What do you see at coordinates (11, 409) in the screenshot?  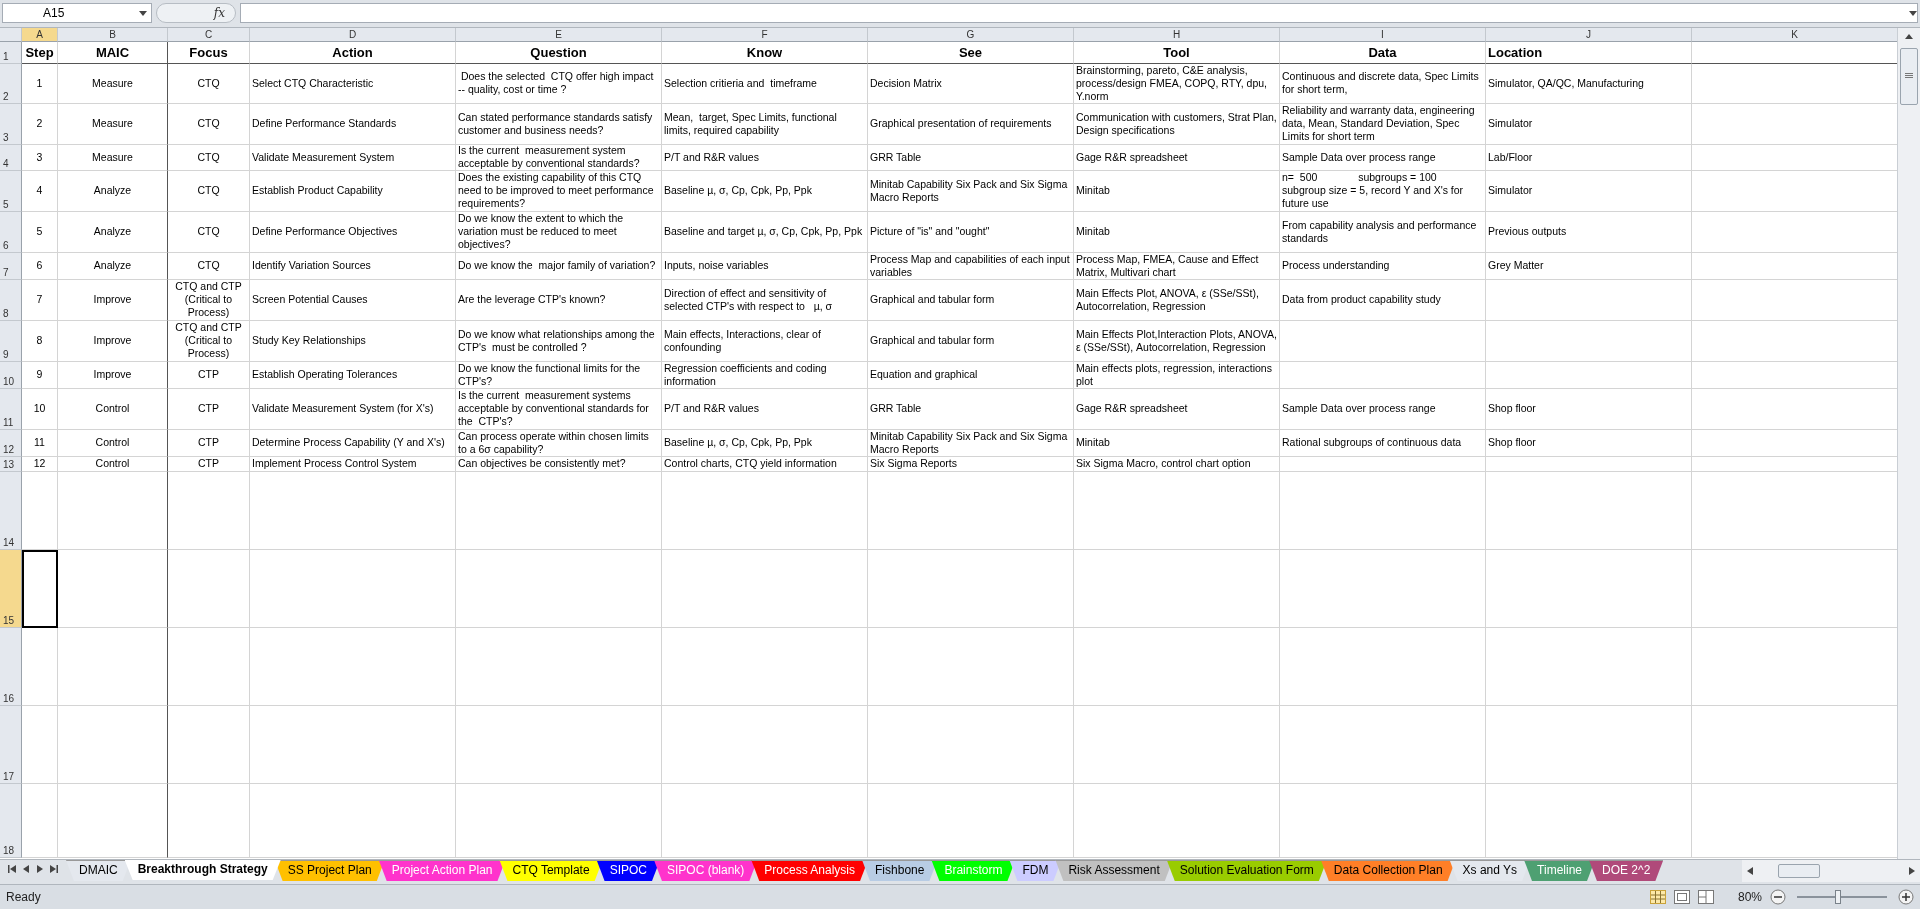 I see `row-header: 11` at bounding box center [11, 409].